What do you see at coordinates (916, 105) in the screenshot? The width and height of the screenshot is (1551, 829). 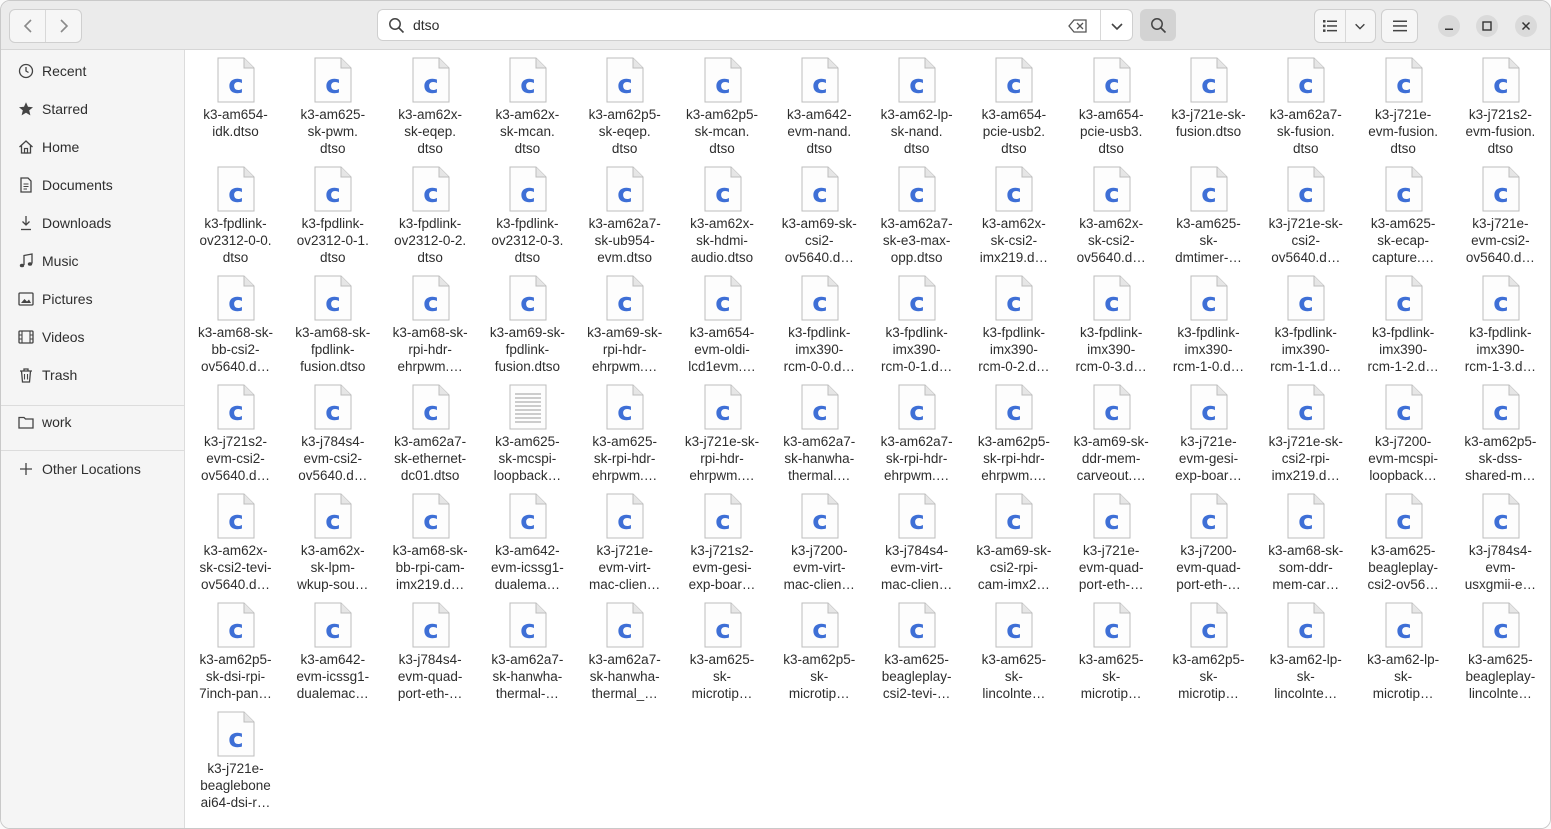 I see `file-item: c k3-am62-lp- sk-nand. dtso` at bounding box center [916, 105].